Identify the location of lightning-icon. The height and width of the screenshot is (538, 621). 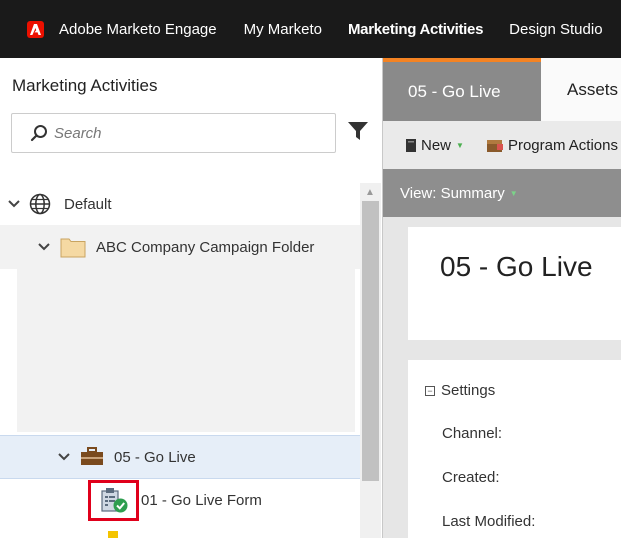
(113, 534).